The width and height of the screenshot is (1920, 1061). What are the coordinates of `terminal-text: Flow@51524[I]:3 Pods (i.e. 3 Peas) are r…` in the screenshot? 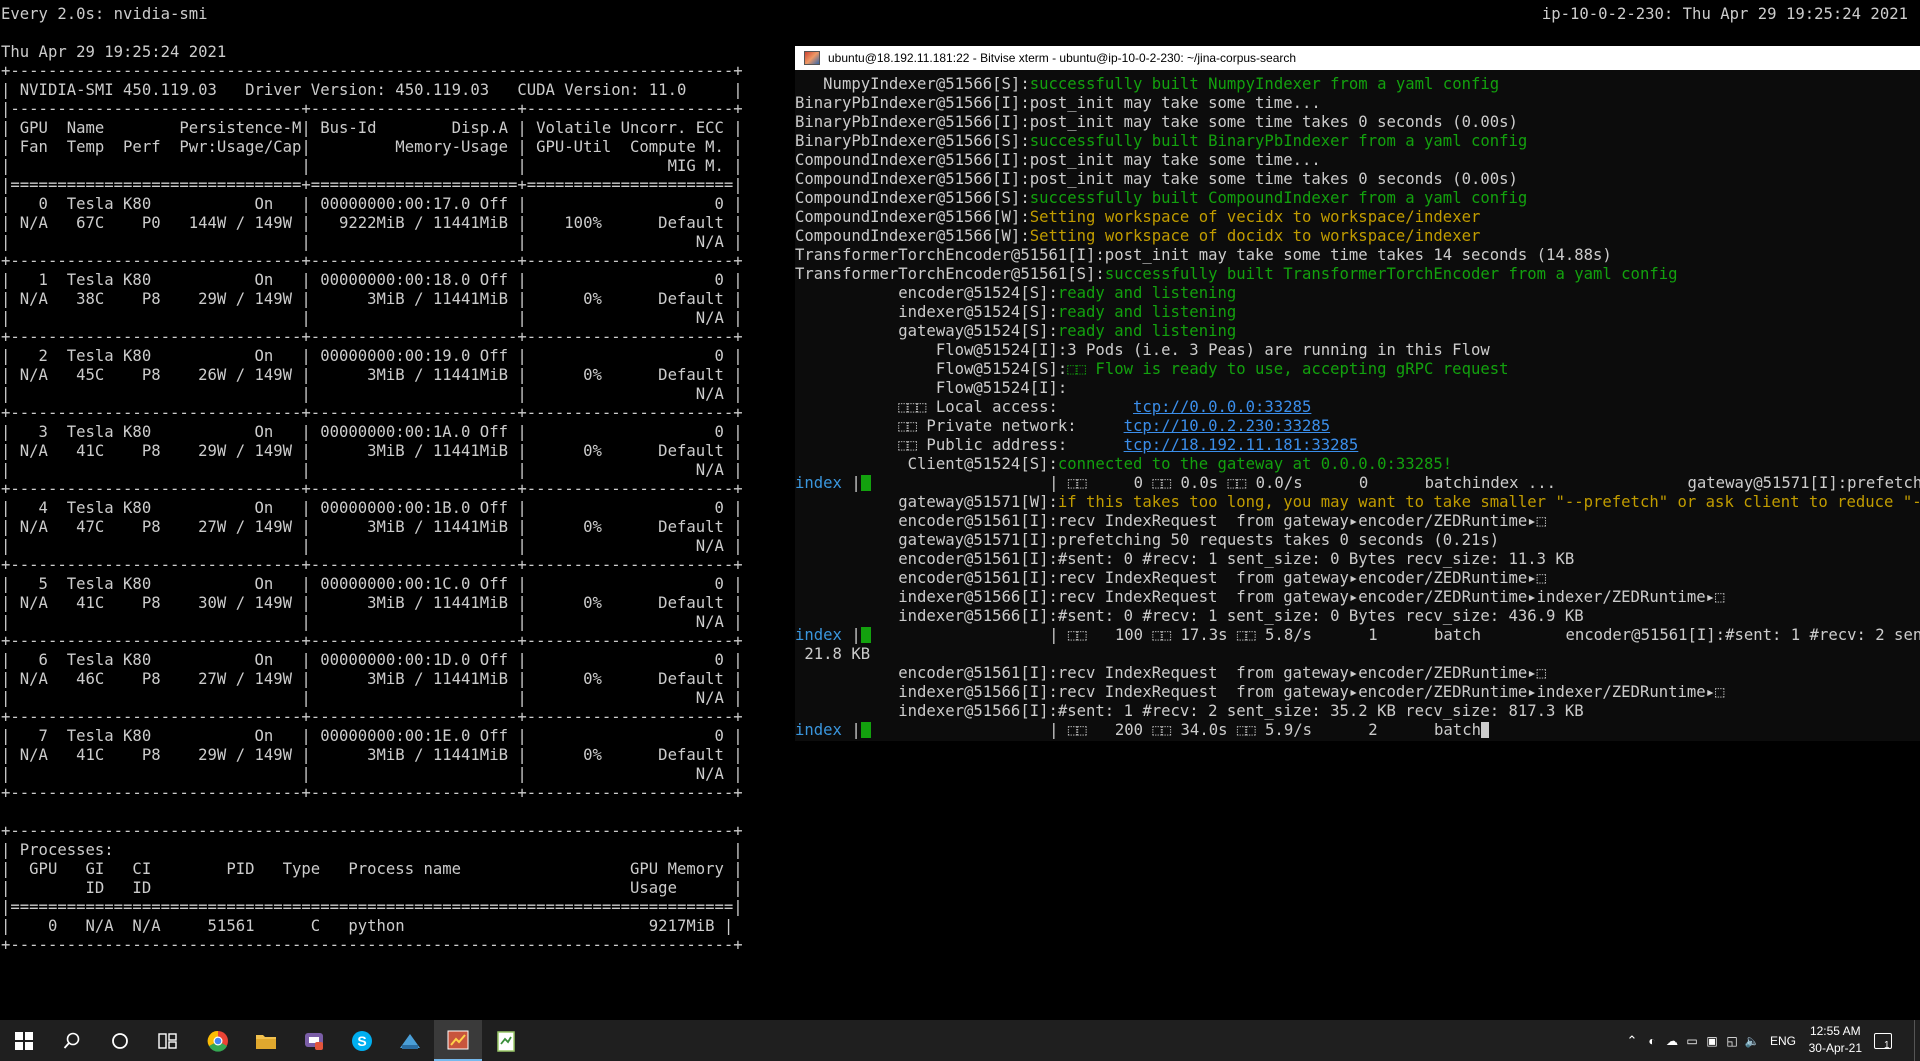 It's located at (1142, 350).